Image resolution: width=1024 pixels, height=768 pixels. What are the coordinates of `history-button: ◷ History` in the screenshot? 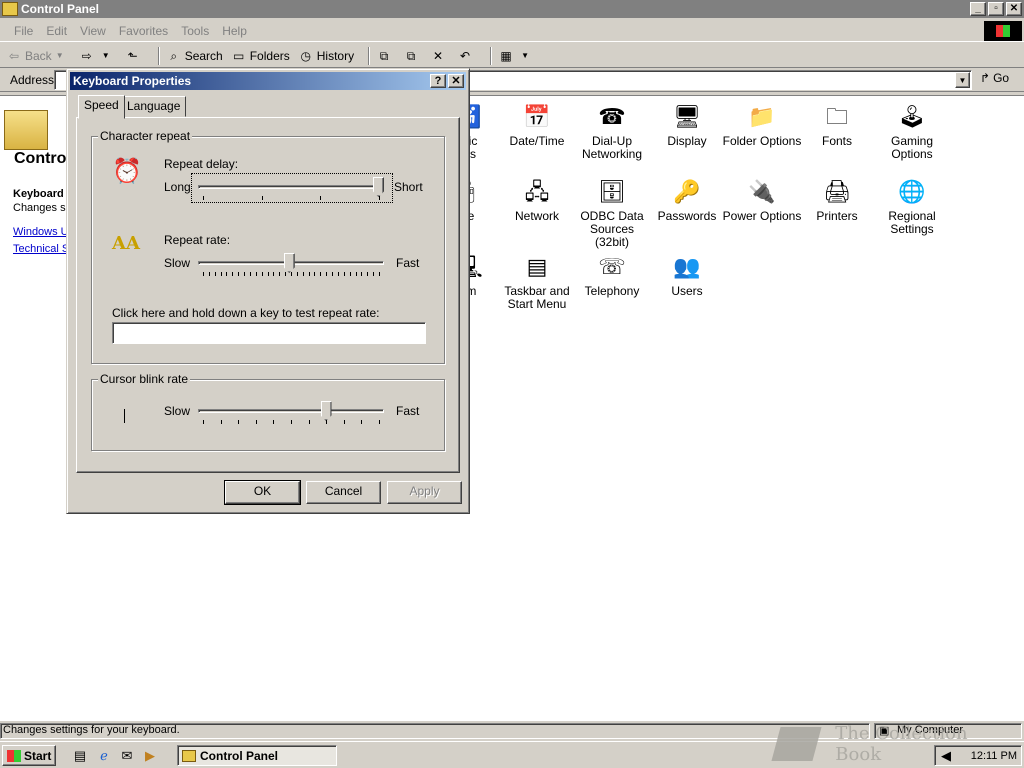 It's located at (326, 56).